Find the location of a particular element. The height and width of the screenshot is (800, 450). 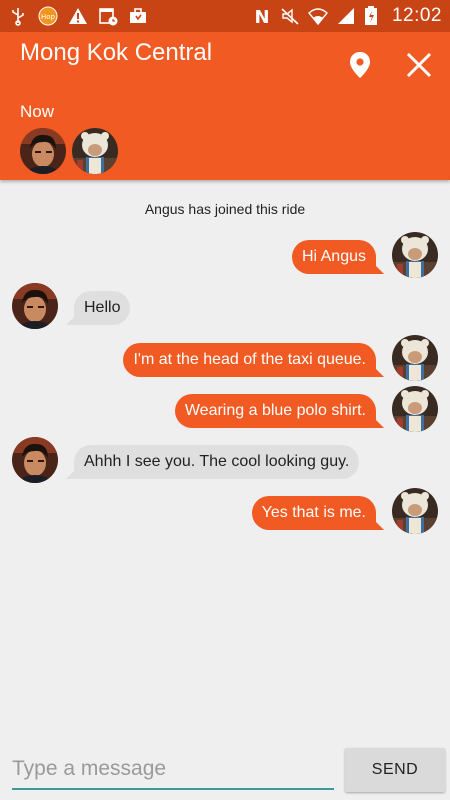

nfc-icon: N is located at coordinates (262, 17).